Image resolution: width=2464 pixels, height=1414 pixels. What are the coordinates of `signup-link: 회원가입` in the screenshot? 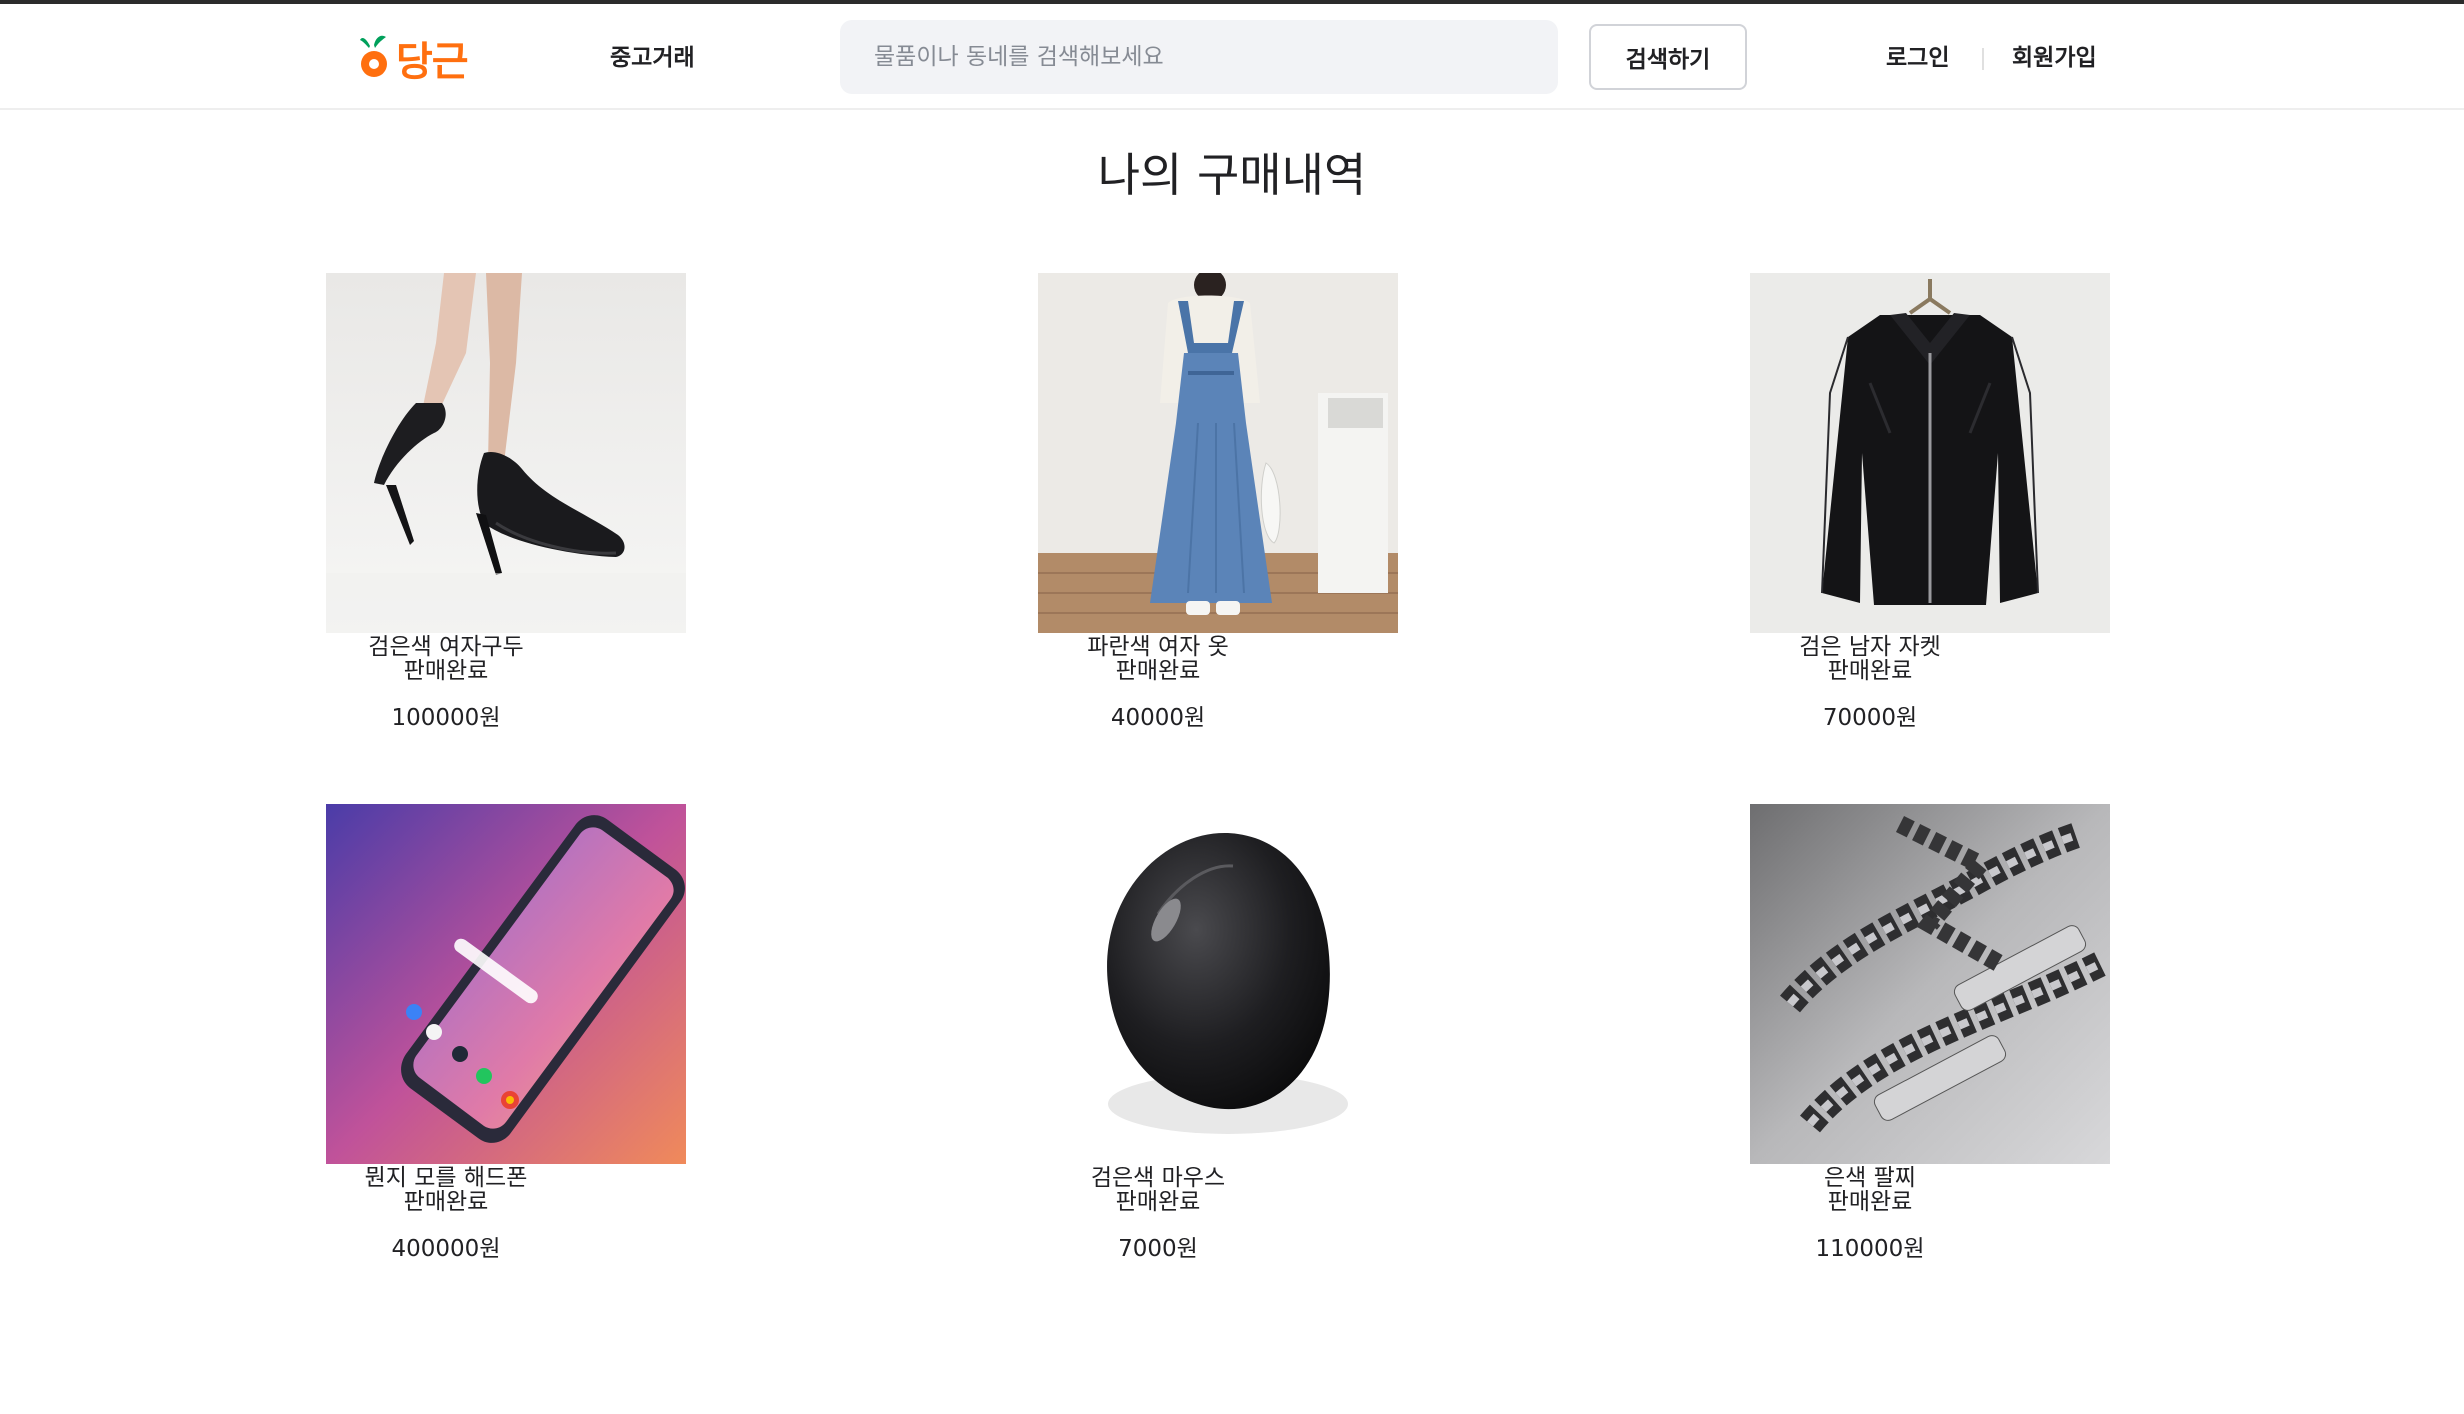 It's located at (2054, 58).